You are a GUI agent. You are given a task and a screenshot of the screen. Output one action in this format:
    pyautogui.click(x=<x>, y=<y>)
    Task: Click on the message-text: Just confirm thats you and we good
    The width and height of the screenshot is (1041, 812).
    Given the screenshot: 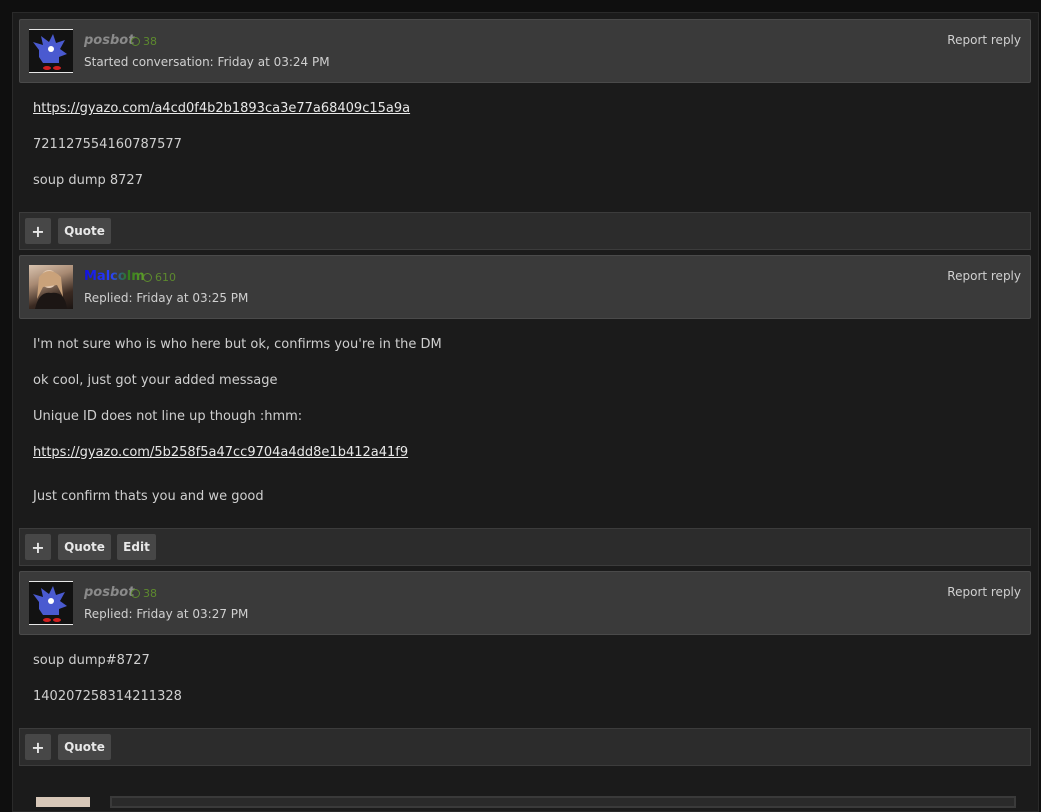 What is the action you would take?
    pyautogui.click(x=148, y=496)
    